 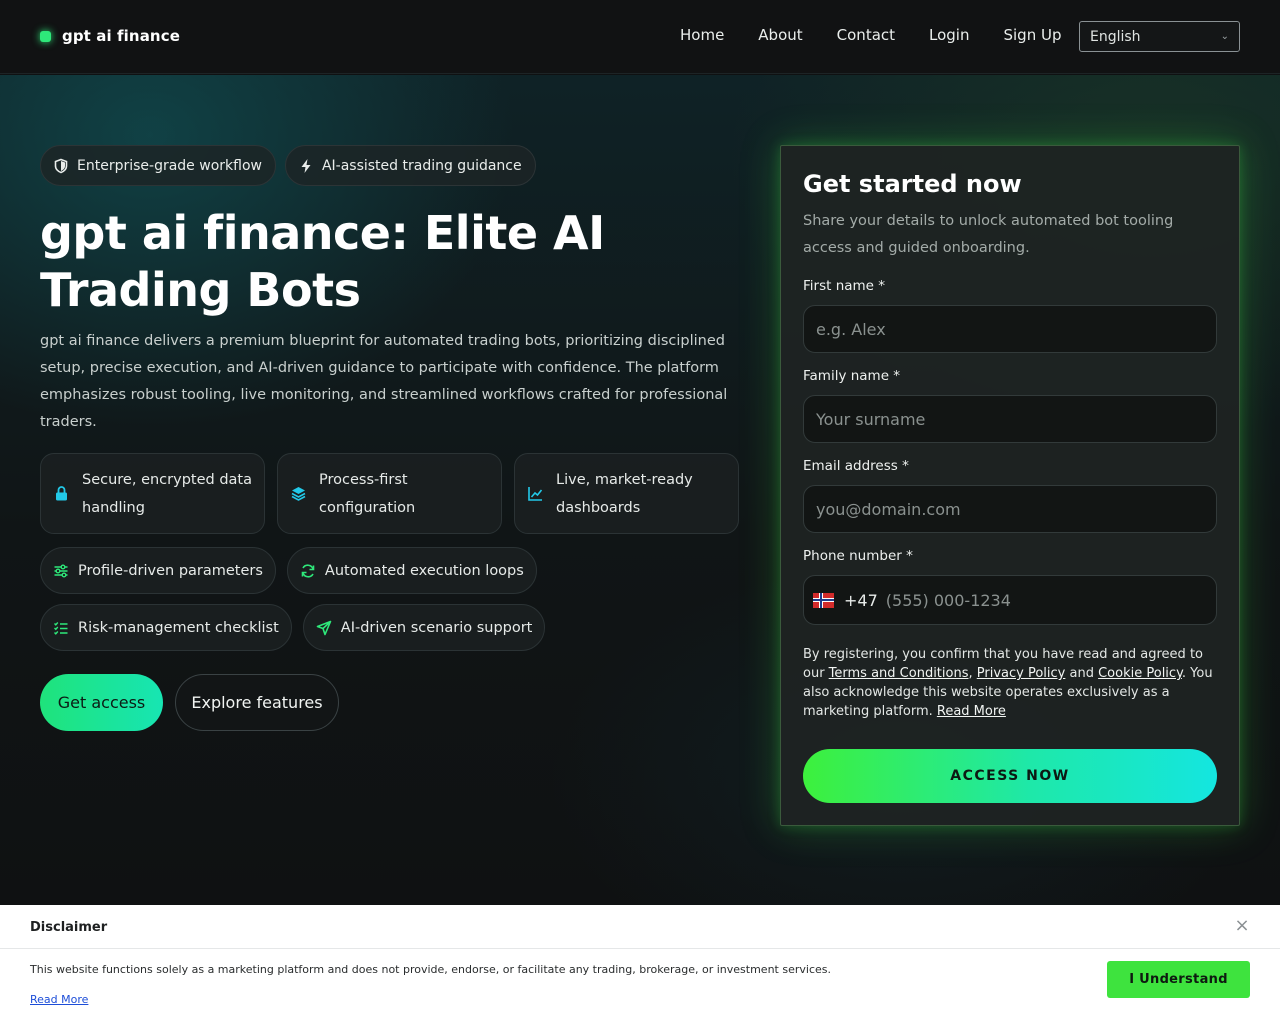 I want to click on family-name-input, so click(x=1010, y=419).